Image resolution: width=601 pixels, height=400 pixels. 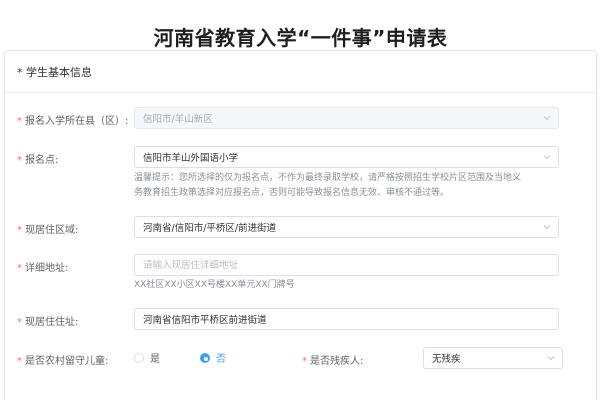 I want to click on residence-area-select: 河南省/信阳市/平桥区/前进街道, so click(x=346, y=227).